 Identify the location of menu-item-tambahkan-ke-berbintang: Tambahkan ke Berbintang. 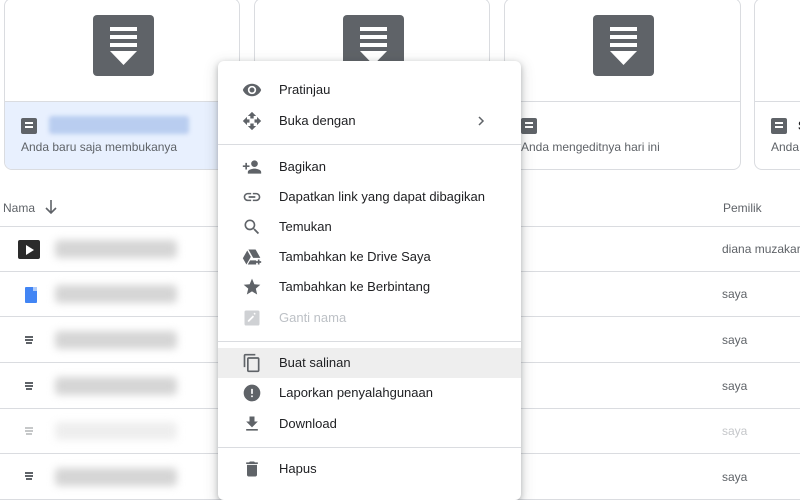
(369, 287).